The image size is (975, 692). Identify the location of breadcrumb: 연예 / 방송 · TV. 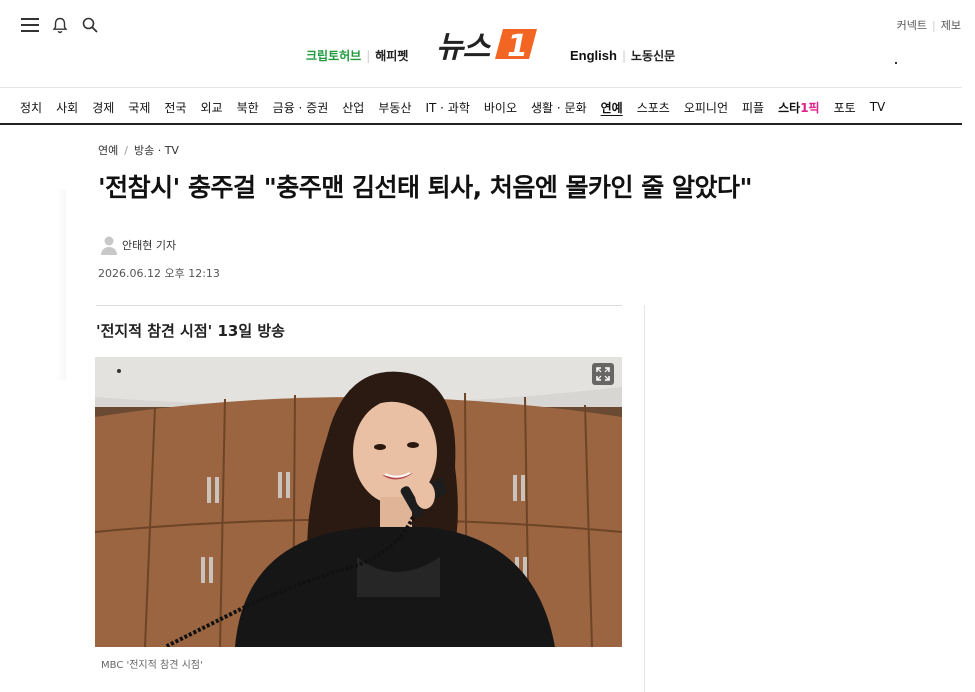
(138, 150).